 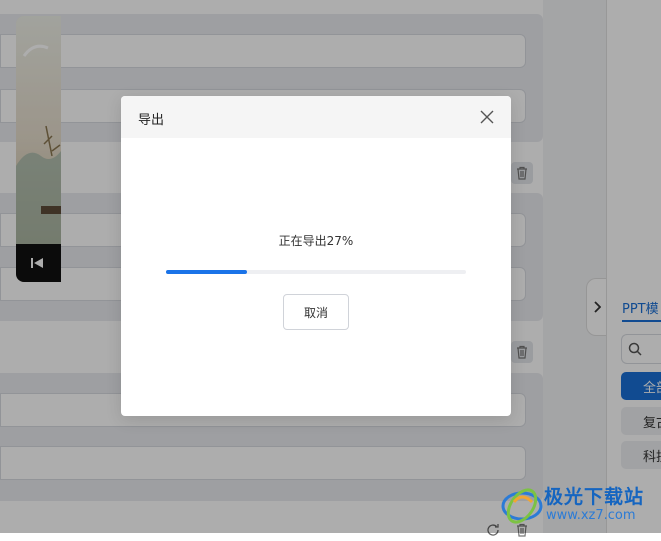 I want to click on dialog-title: 导出, so click(x=151, y=120).